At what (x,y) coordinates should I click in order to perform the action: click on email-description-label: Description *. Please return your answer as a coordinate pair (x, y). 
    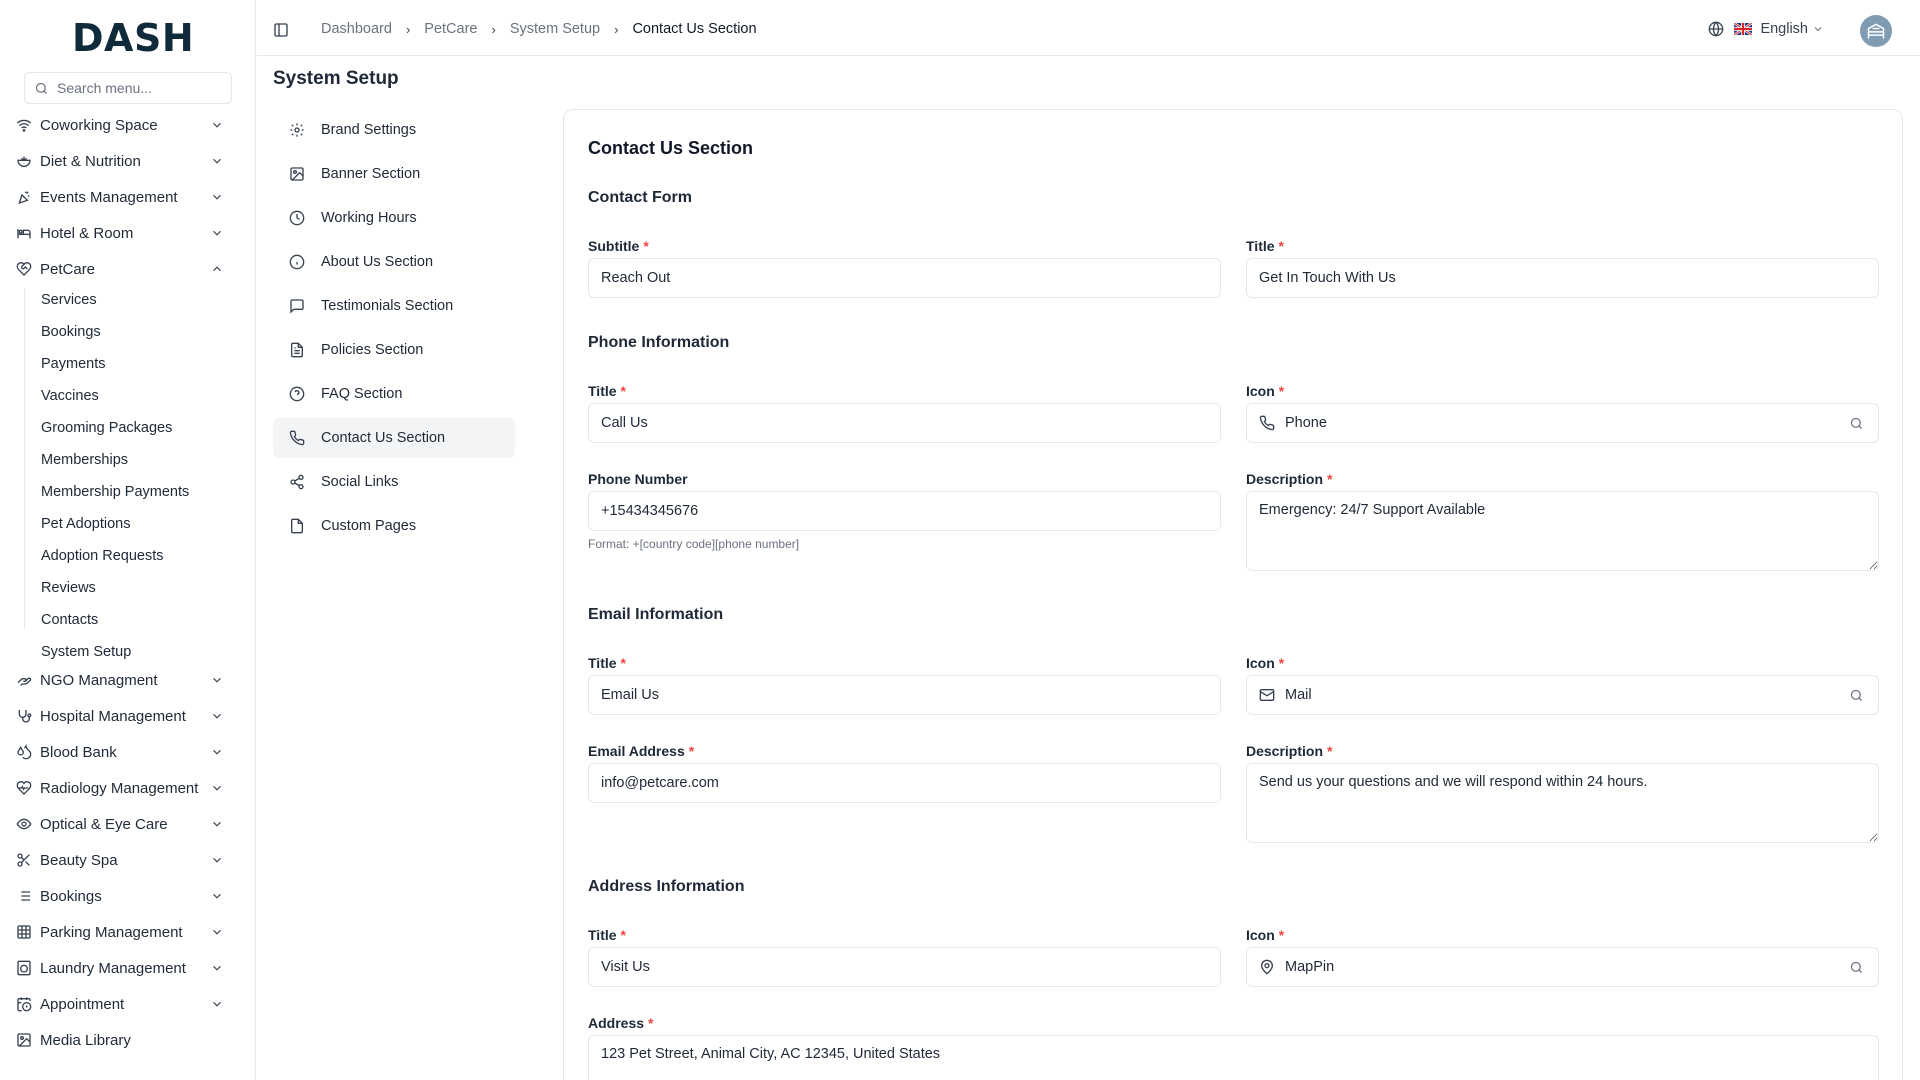
    Looking at the image, I should click on (1289, 751).